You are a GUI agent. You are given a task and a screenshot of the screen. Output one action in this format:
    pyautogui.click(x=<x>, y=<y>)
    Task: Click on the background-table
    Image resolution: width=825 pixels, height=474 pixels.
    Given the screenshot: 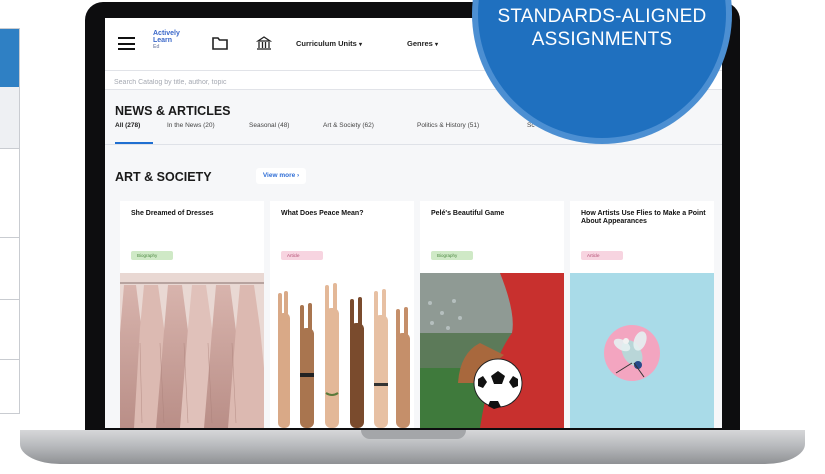 What is the action you would take?
    pyautogui.click(x=10, y=221)
    